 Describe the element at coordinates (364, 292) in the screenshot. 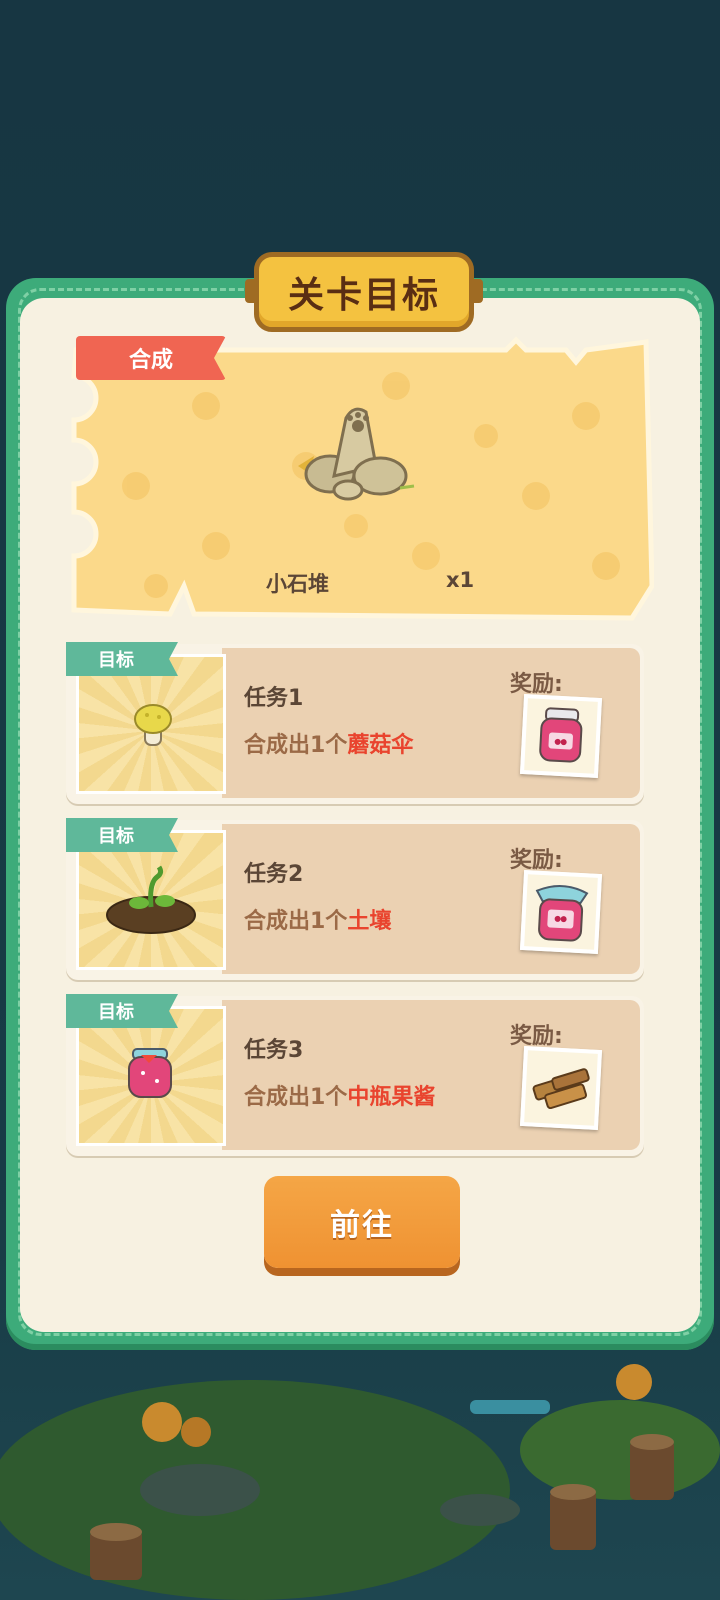

I see `dialog-title: 关卡目标` at that location.